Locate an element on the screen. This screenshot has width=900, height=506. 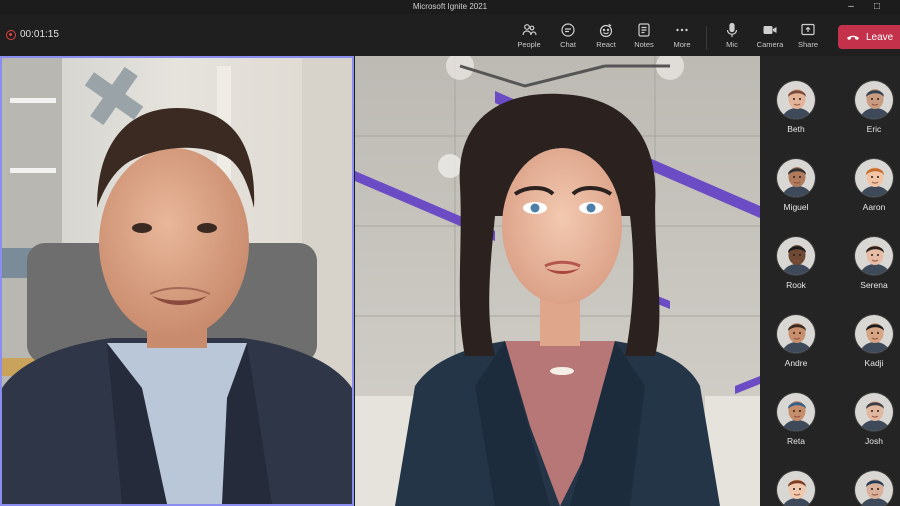
people-icon is located at coordinates (529, 30).